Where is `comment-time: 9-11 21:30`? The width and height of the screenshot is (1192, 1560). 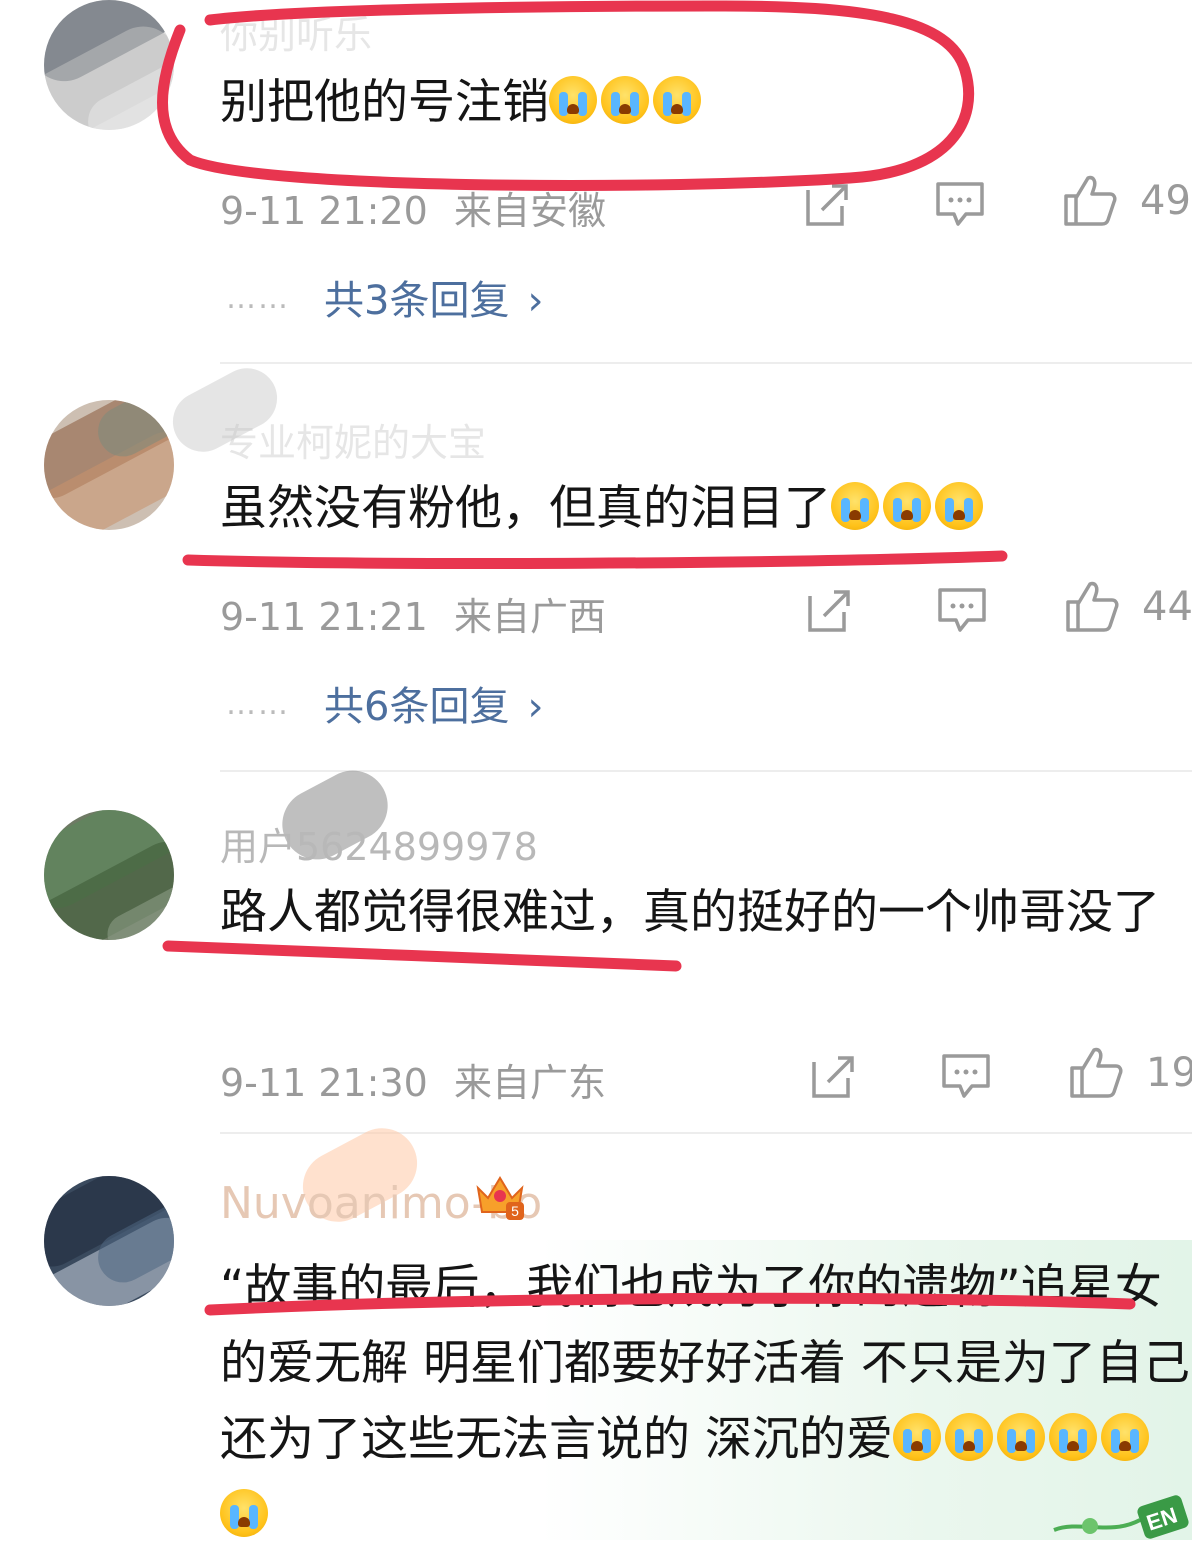
comment-time: 9-11 21:30 is located at coordinates (324, 1083).